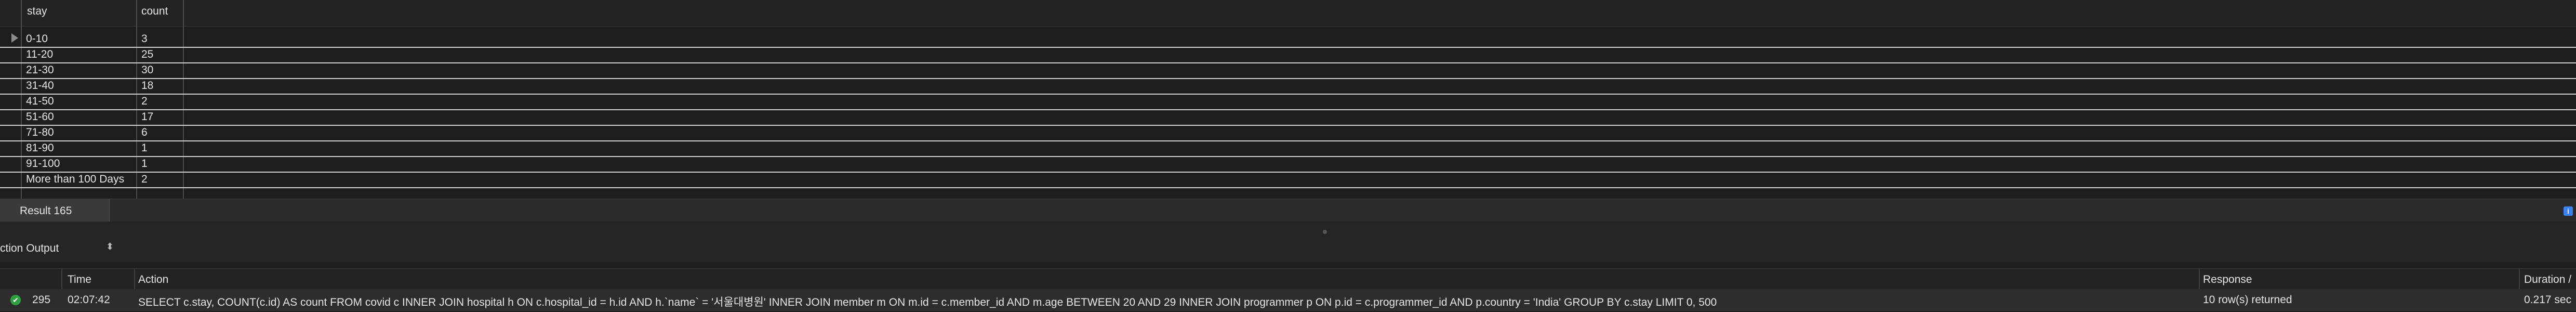 Image resolution: width=2576 pixels, height=312 pixels. I want to click on cell-count: 18, so click(147, 86).